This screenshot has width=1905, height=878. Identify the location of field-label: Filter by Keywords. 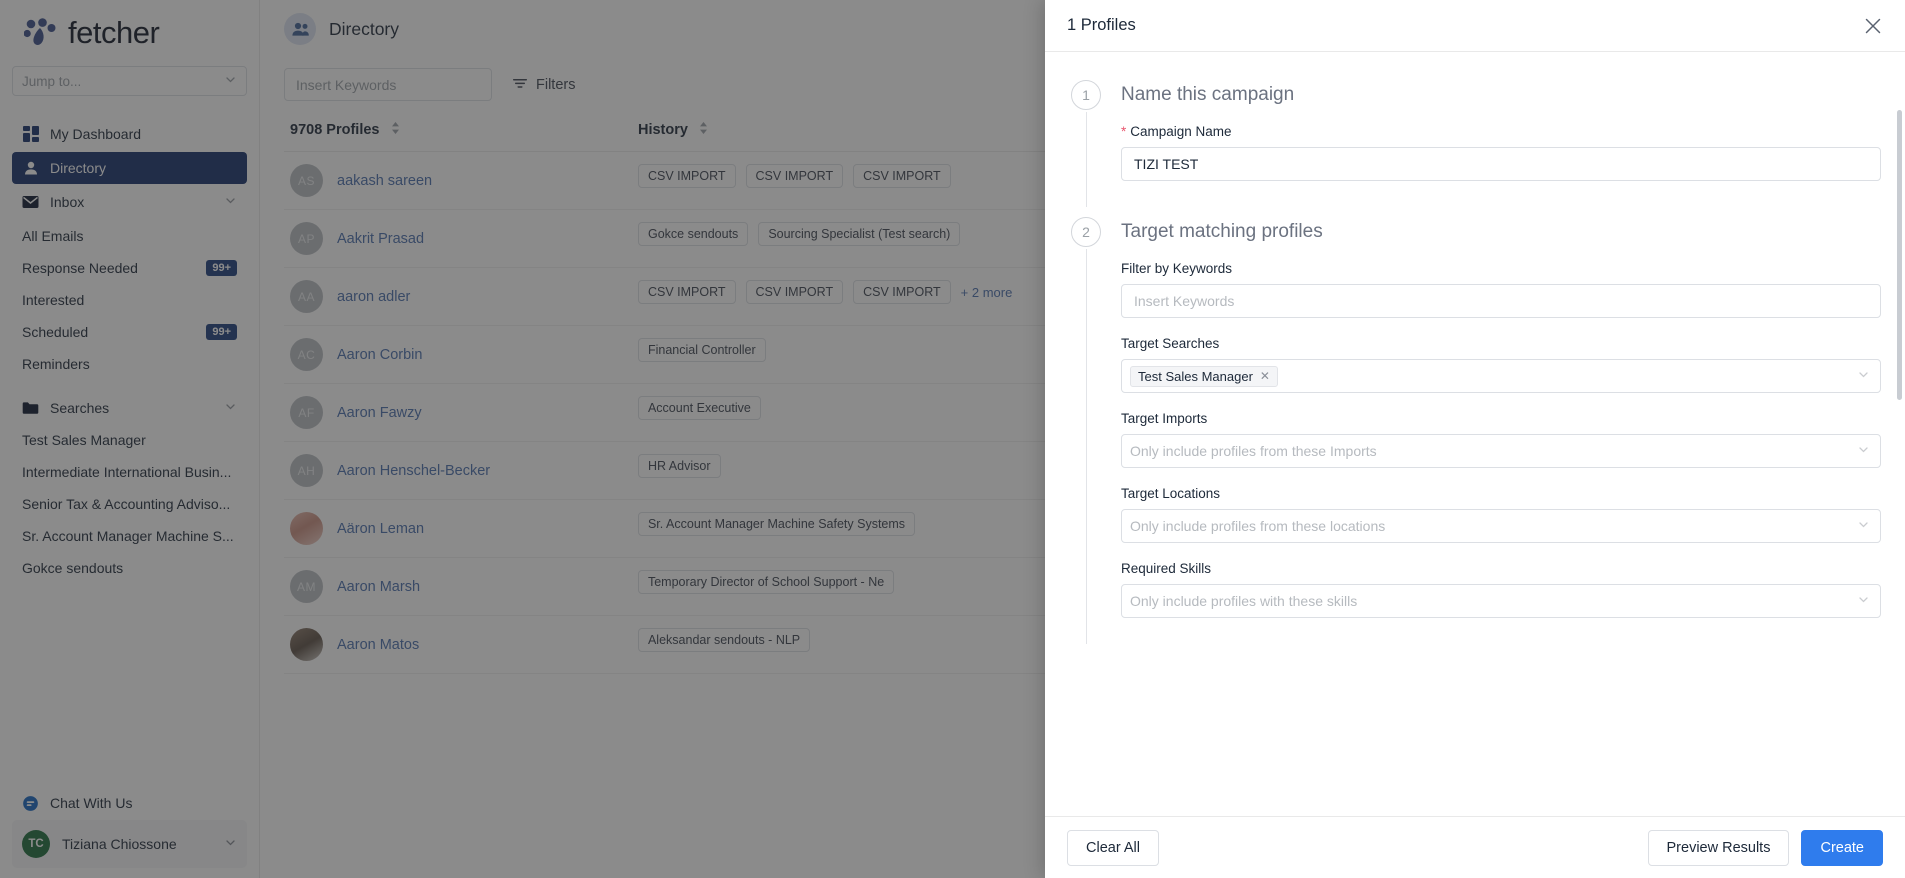
(1177, 268).